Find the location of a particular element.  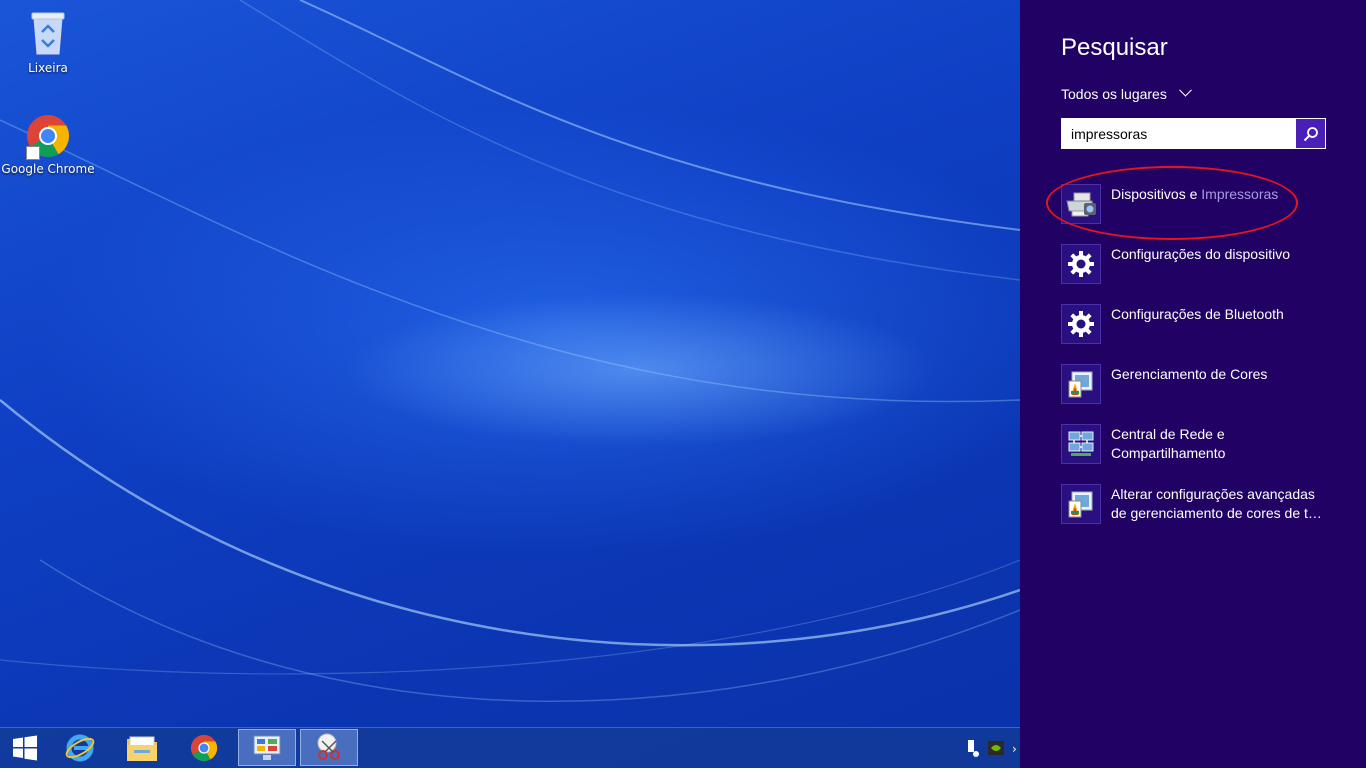

action-center-icon is located at coordinates (973, 748).